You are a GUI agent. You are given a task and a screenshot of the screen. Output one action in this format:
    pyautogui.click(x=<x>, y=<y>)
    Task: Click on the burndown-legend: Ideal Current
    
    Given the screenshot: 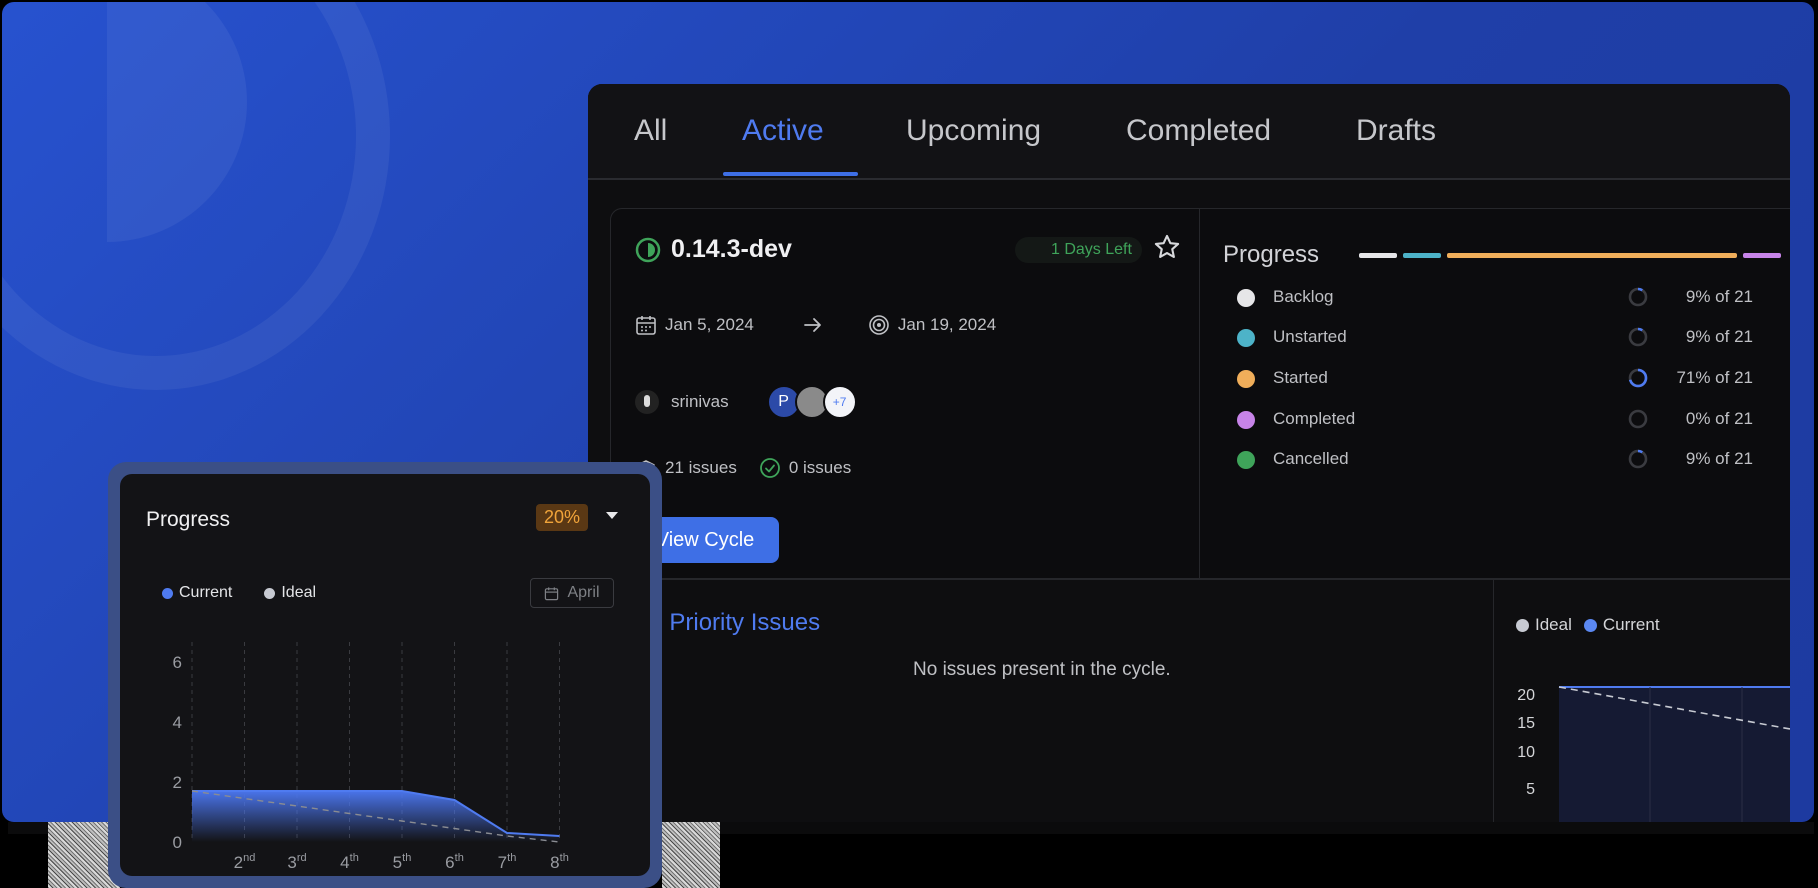 What is the action you would take?
    pyautogui.click(x=1588, y=625)
    